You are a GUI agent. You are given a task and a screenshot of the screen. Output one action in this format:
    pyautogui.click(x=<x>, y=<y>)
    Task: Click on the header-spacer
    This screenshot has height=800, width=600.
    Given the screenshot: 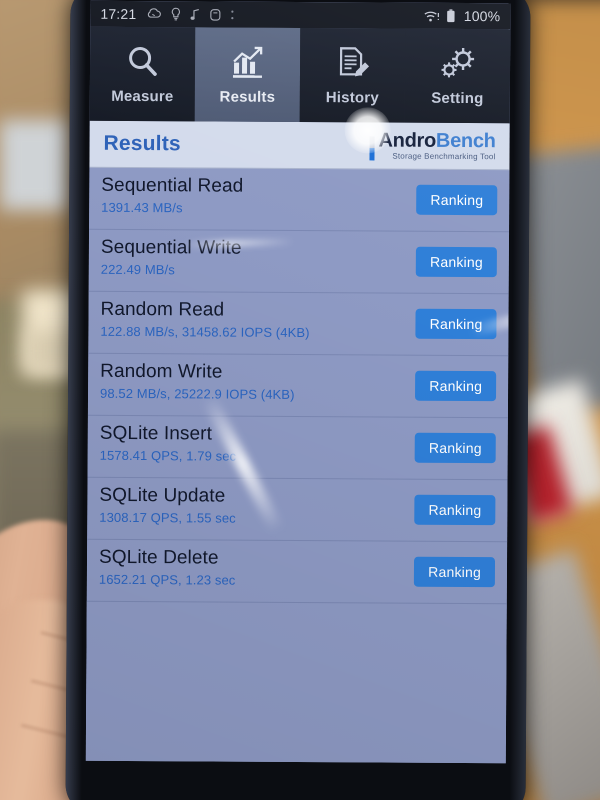 What is the action you would take?
    pyautogui.click(x=275, y=144)
    